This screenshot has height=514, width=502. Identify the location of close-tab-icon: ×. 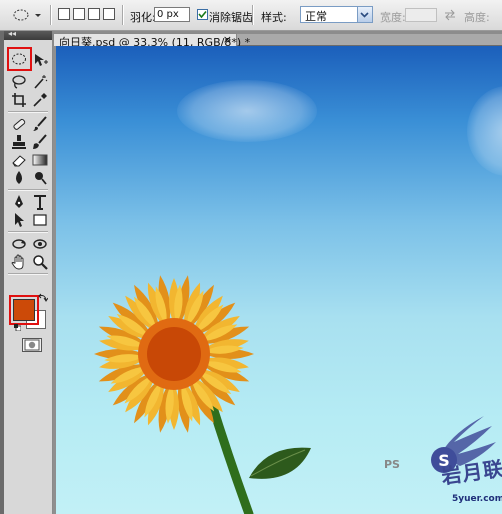
(227, 39).